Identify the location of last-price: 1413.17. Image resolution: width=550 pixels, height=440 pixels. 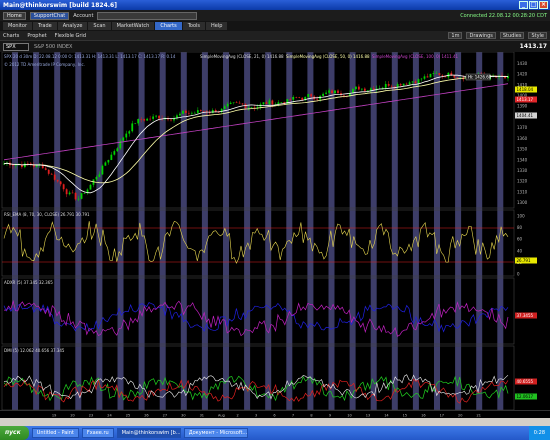
(533, 46).